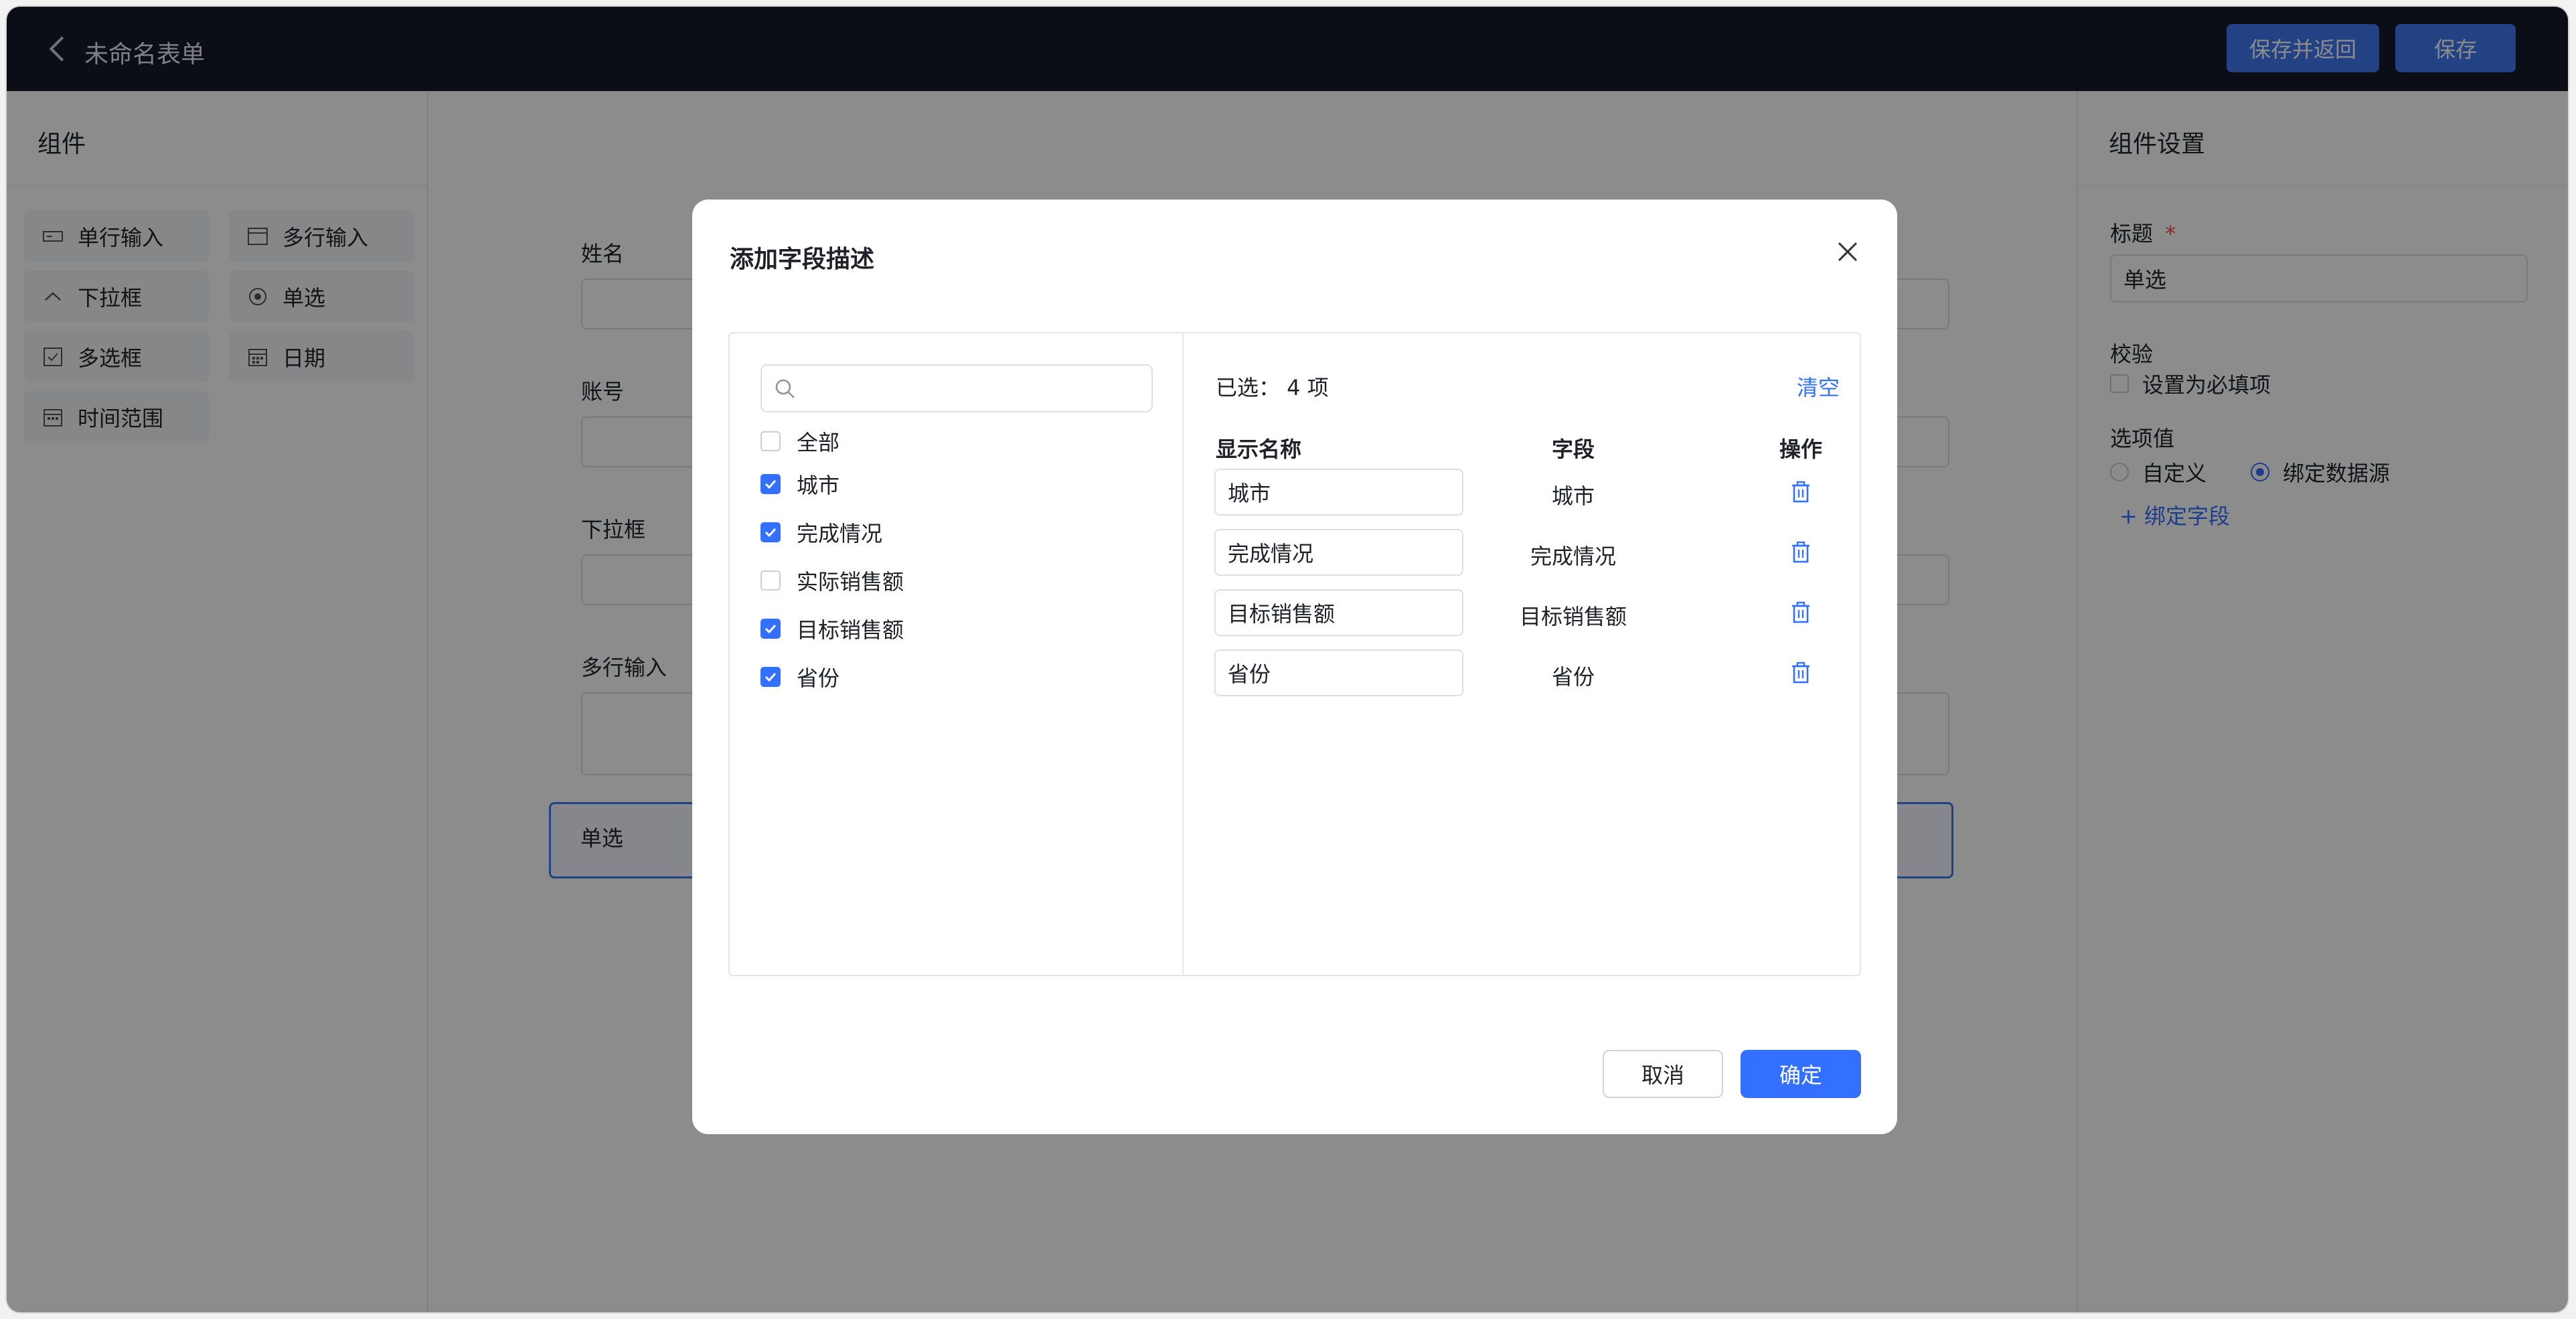  Describe the element at coordinates (851, 630) in the screenshot. I see `field-option-label: 目标销售额` at that location.